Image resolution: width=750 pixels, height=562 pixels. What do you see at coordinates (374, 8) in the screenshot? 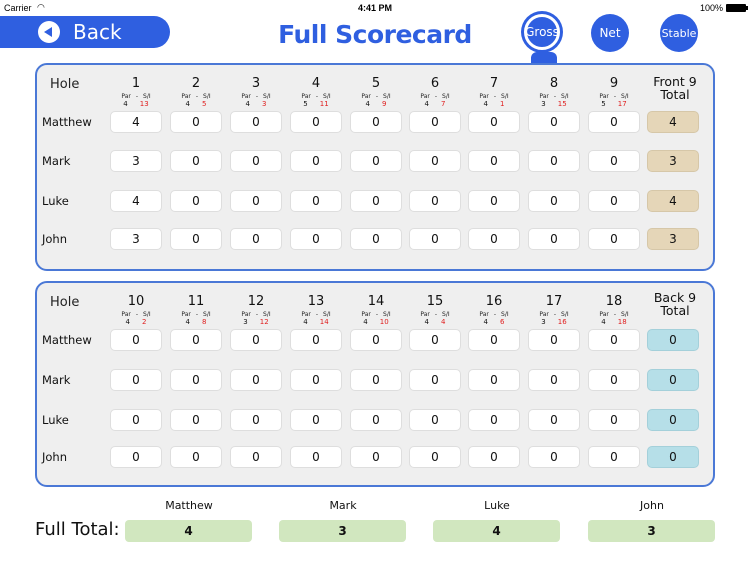
I see `clock: 4:41 PM` at bounding box center [374, 8].